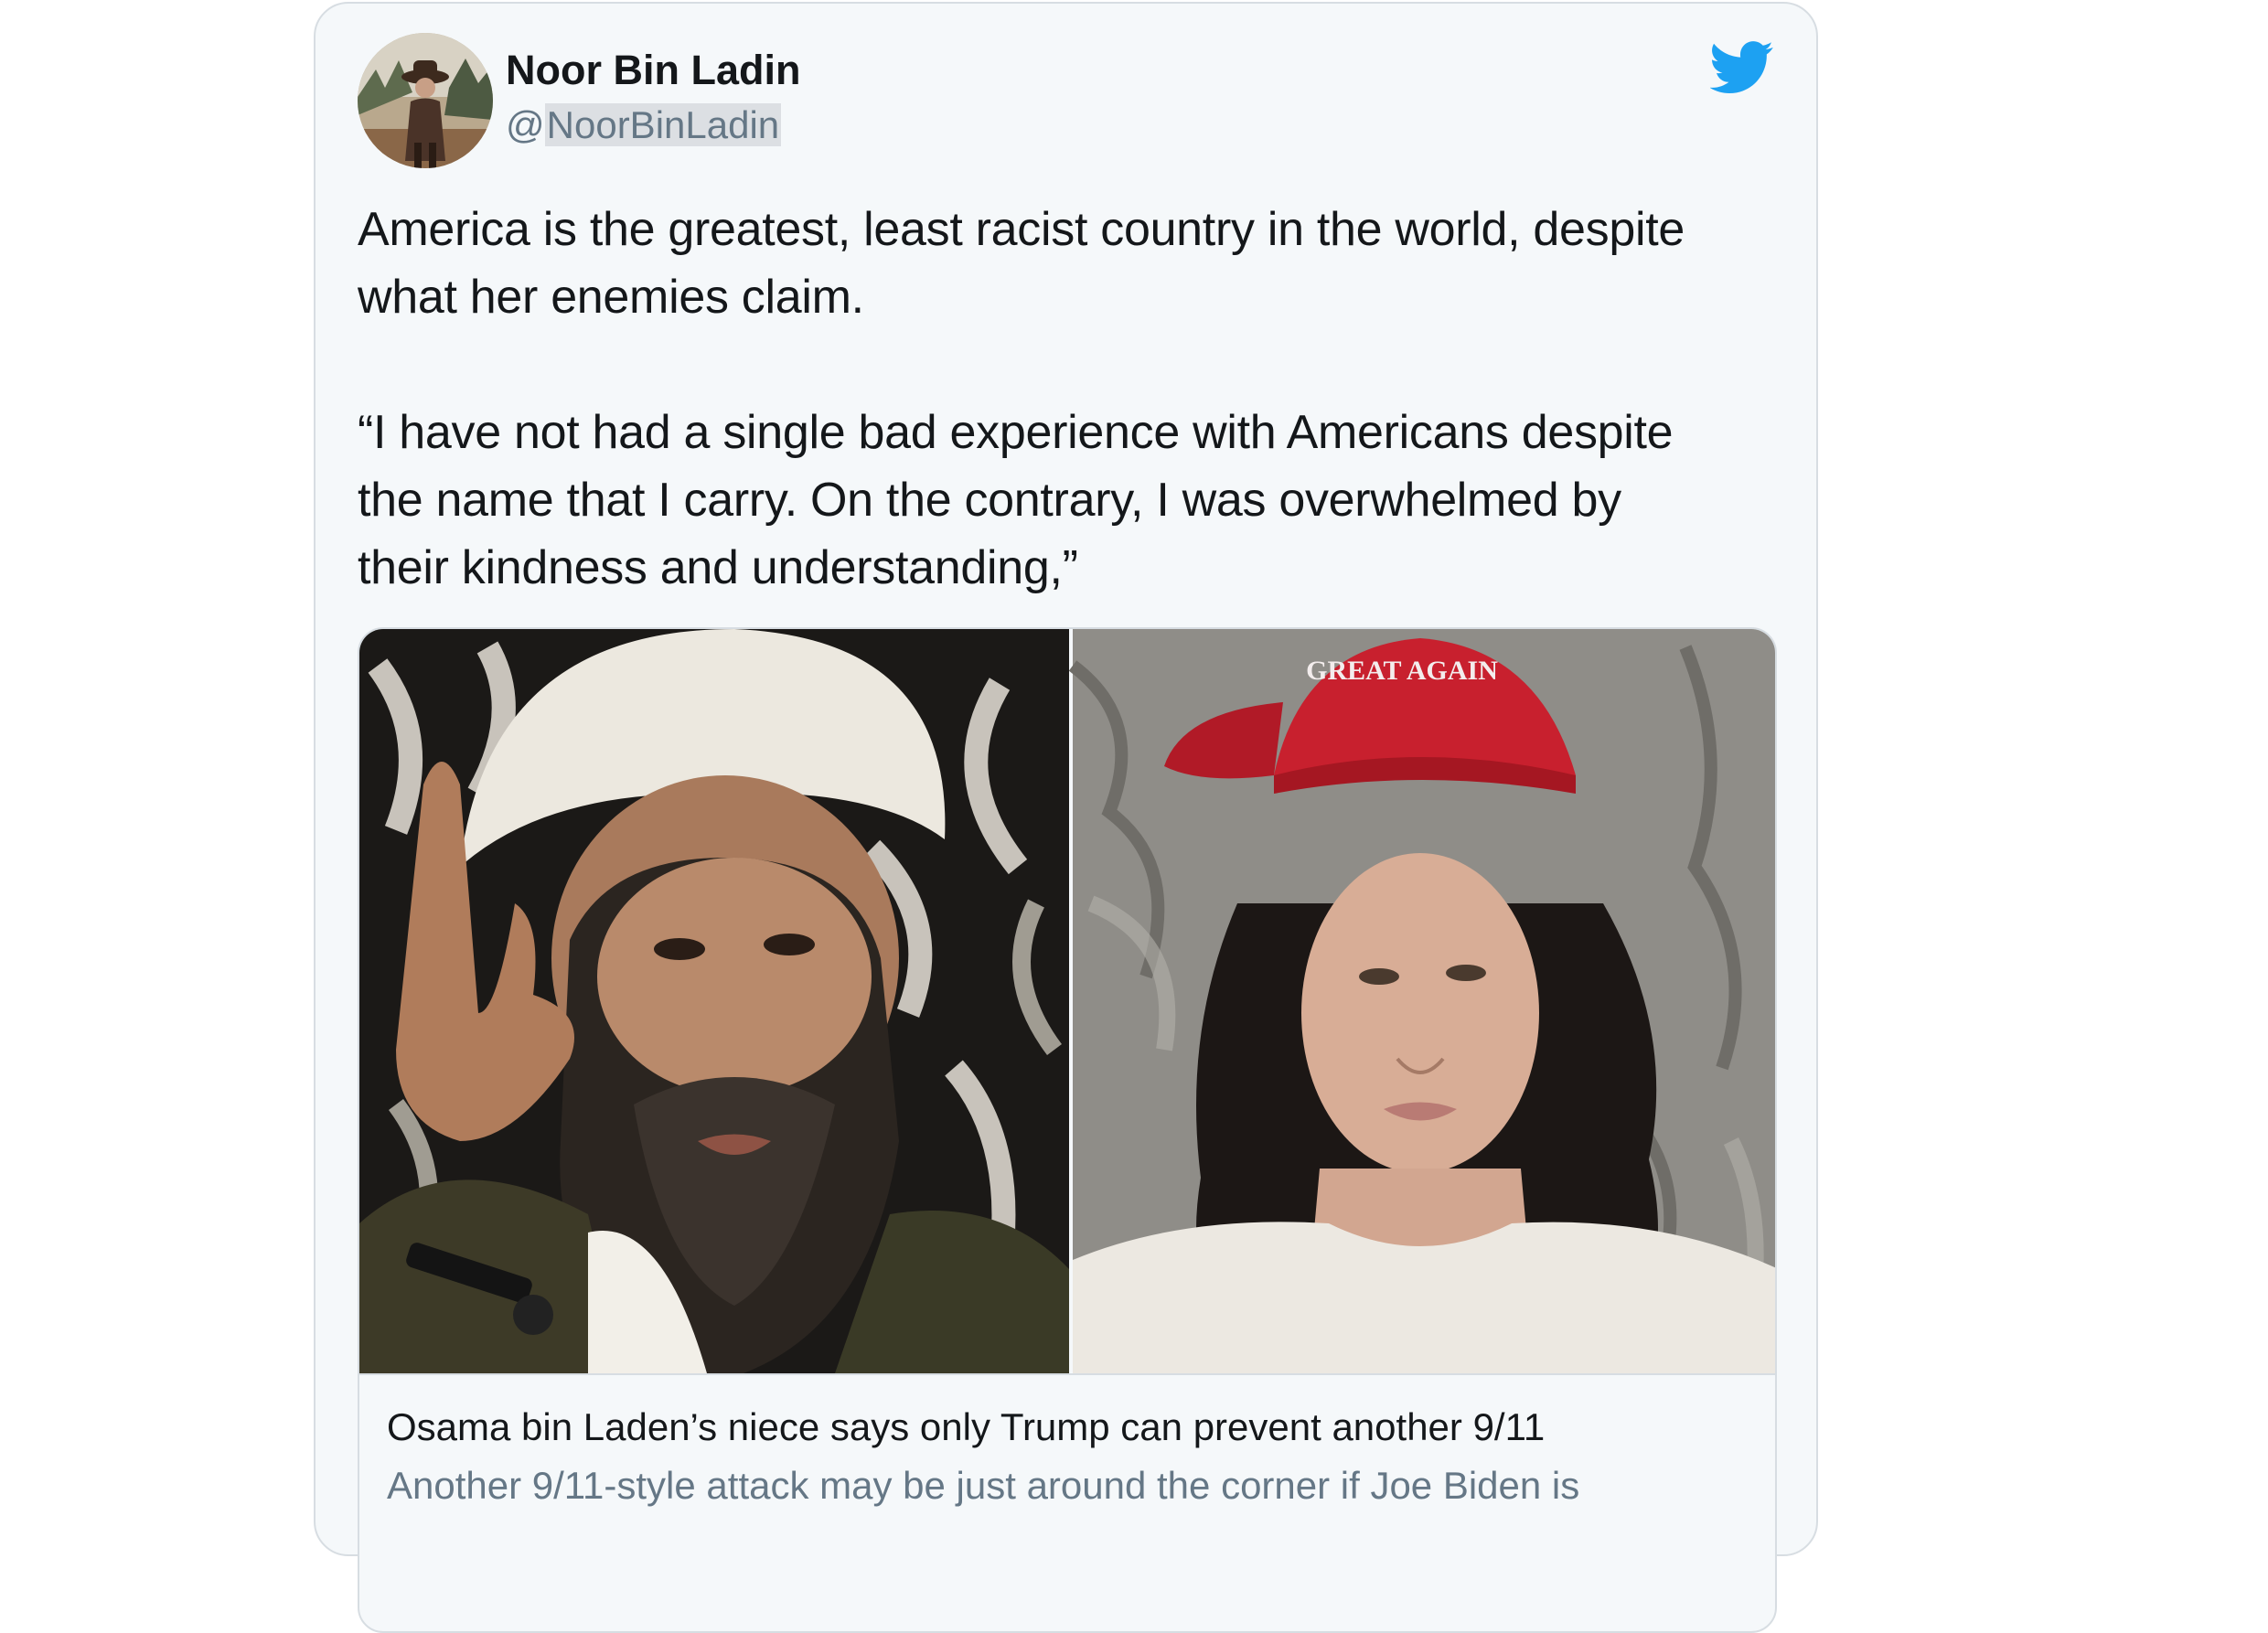 The image size is (2268, 1633). I want to click on author-handle: @NoorBinLadin, so click(644, 125).